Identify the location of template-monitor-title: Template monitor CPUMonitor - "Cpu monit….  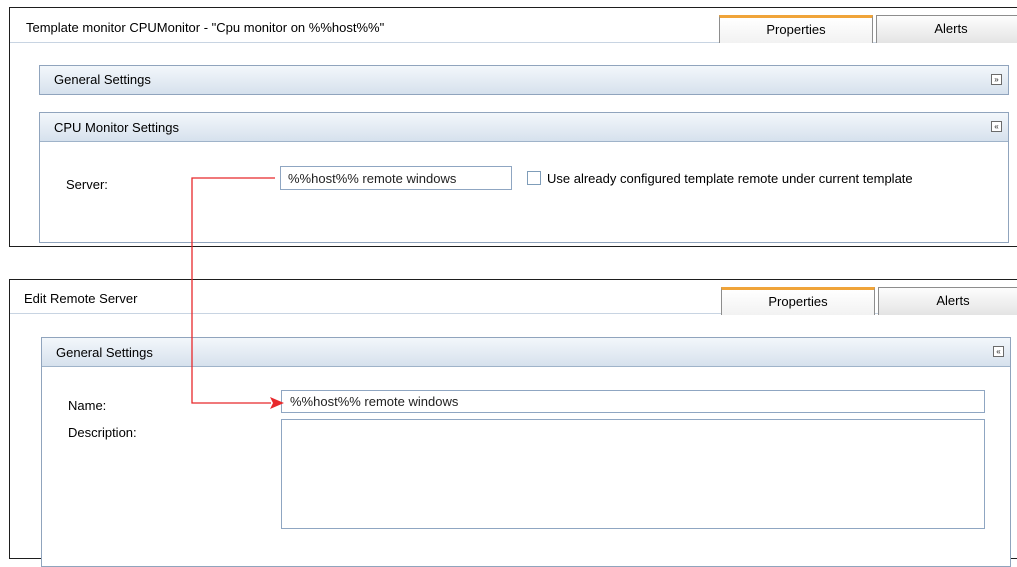
(205, 27).